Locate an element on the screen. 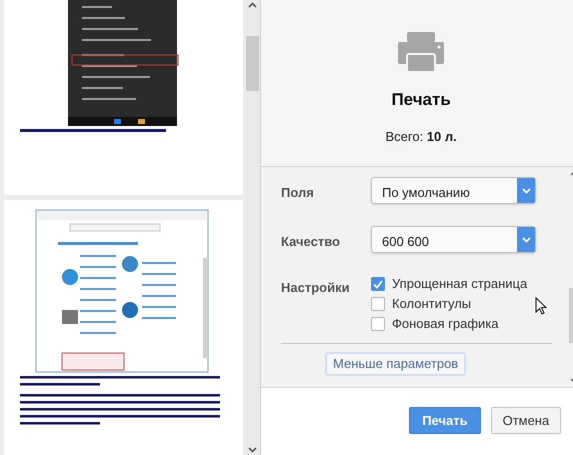 Image resolution: width=573 pixels, height=455 pixels. setting-label: Поля is located at coordinates (298, 193).